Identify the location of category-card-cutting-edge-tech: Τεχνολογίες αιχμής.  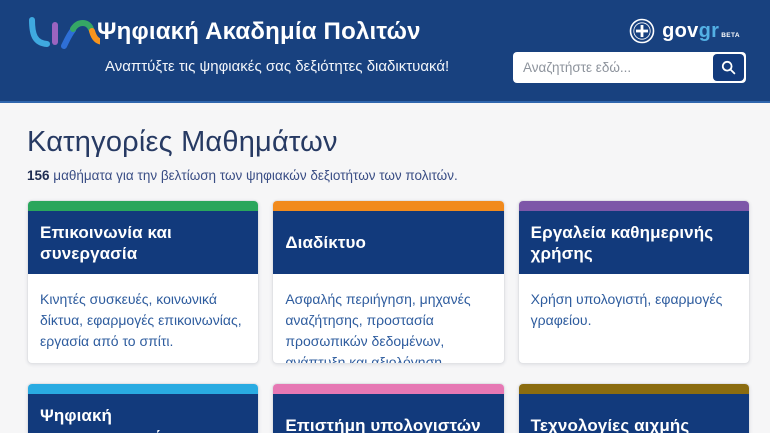
(633, 408).